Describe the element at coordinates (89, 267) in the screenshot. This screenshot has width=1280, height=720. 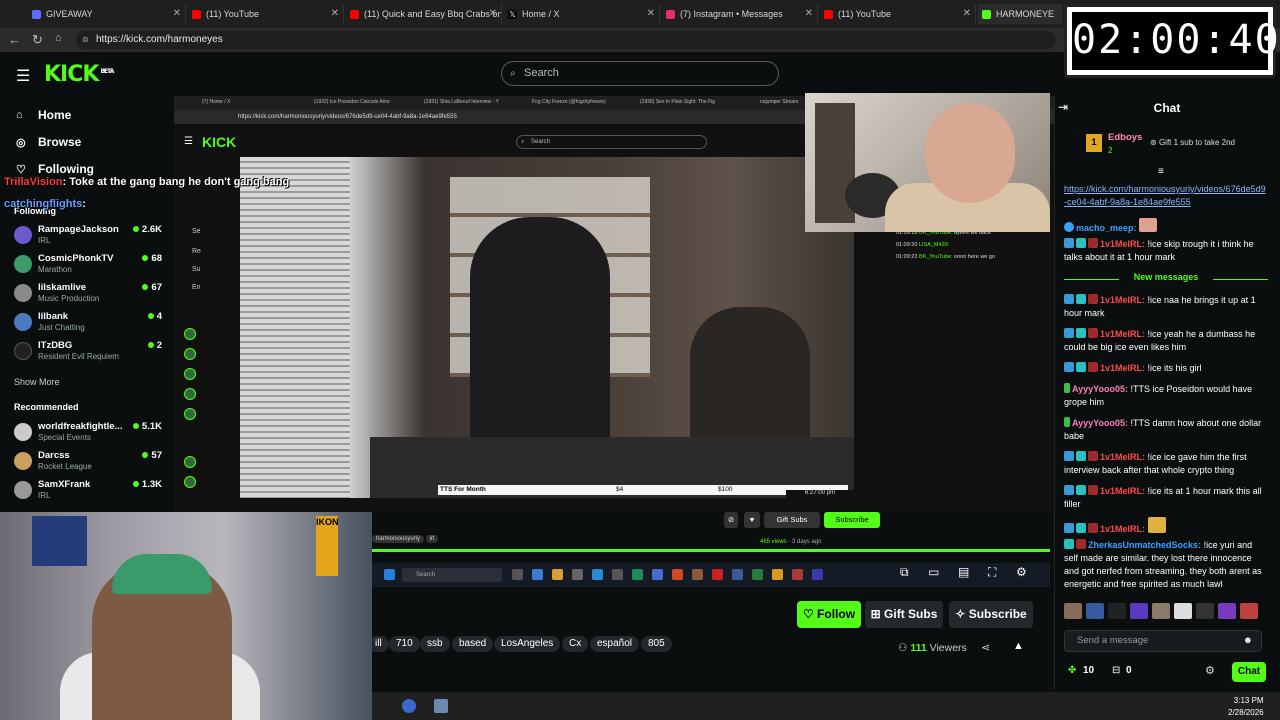
I see `channel-item: CosmicPhonkTV Marathon 68` at that location.